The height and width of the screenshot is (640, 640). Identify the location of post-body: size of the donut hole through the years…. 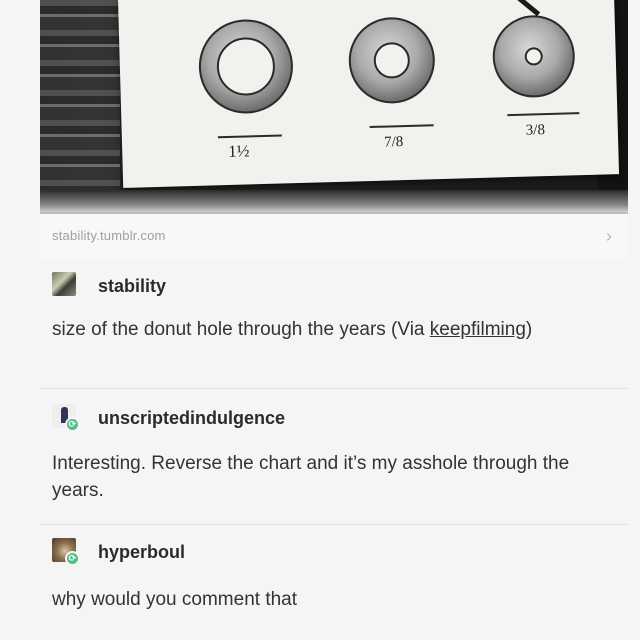
(322, 329).